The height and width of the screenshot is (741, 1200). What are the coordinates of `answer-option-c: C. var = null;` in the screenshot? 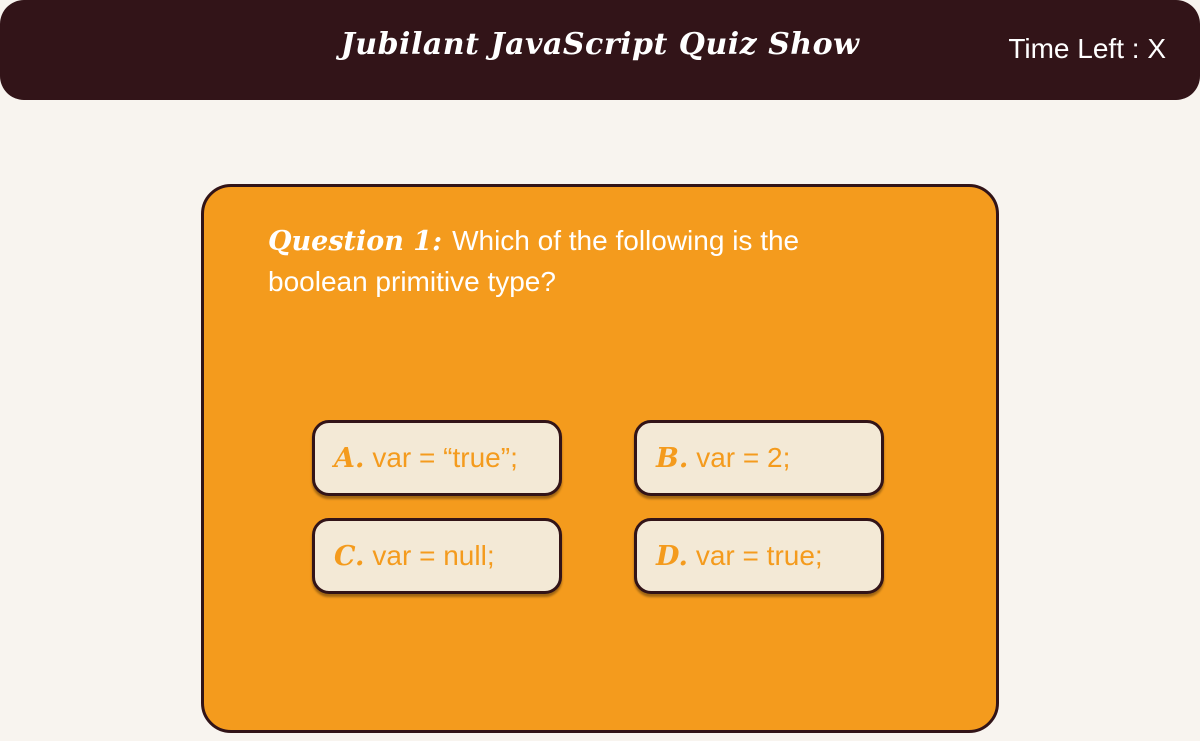 It's located at (437, 556).